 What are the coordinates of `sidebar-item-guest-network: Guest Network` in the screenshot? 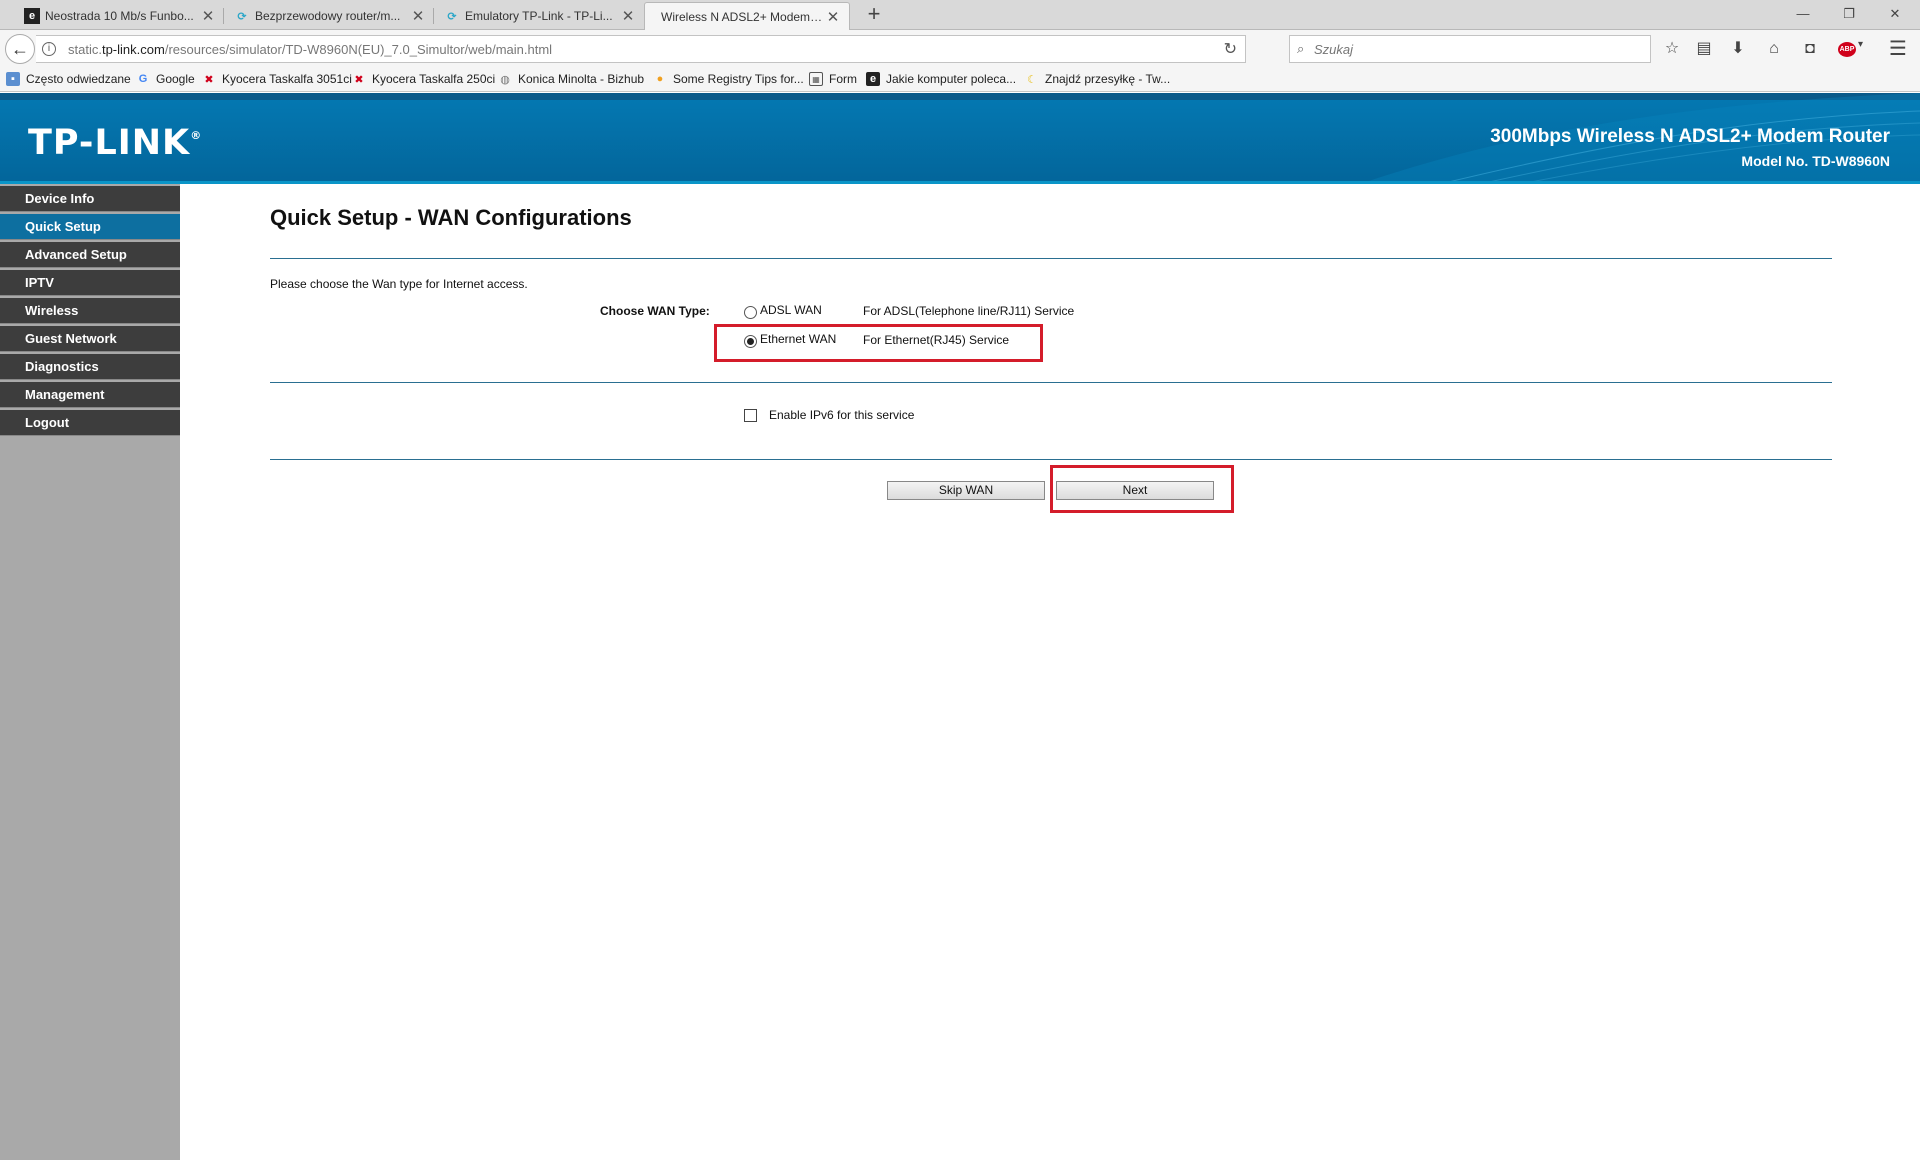 It's located at (90, 339).